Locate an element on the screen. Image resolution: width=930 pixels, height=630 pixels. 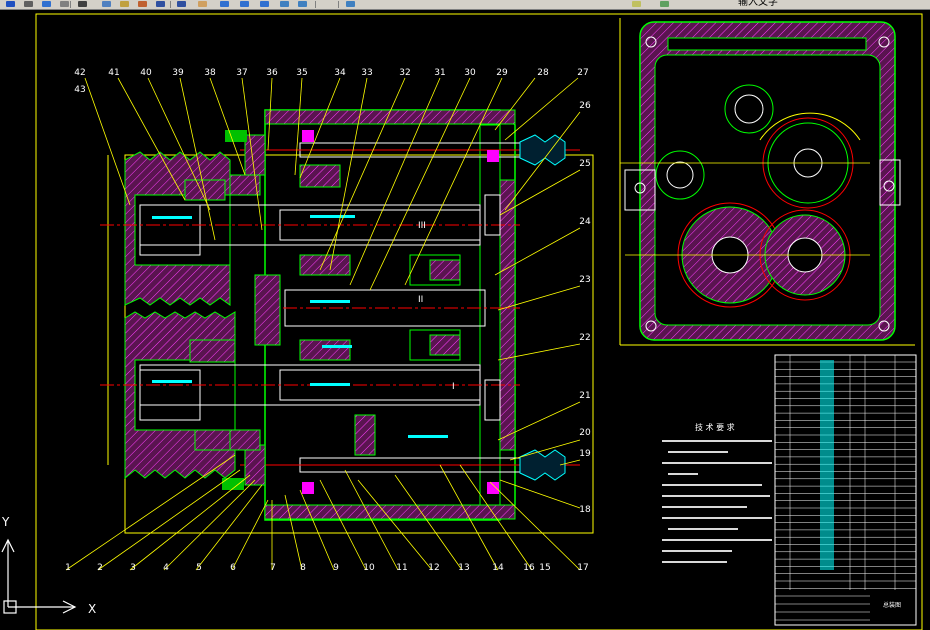
copy-button is located at coordinates (107, 4).